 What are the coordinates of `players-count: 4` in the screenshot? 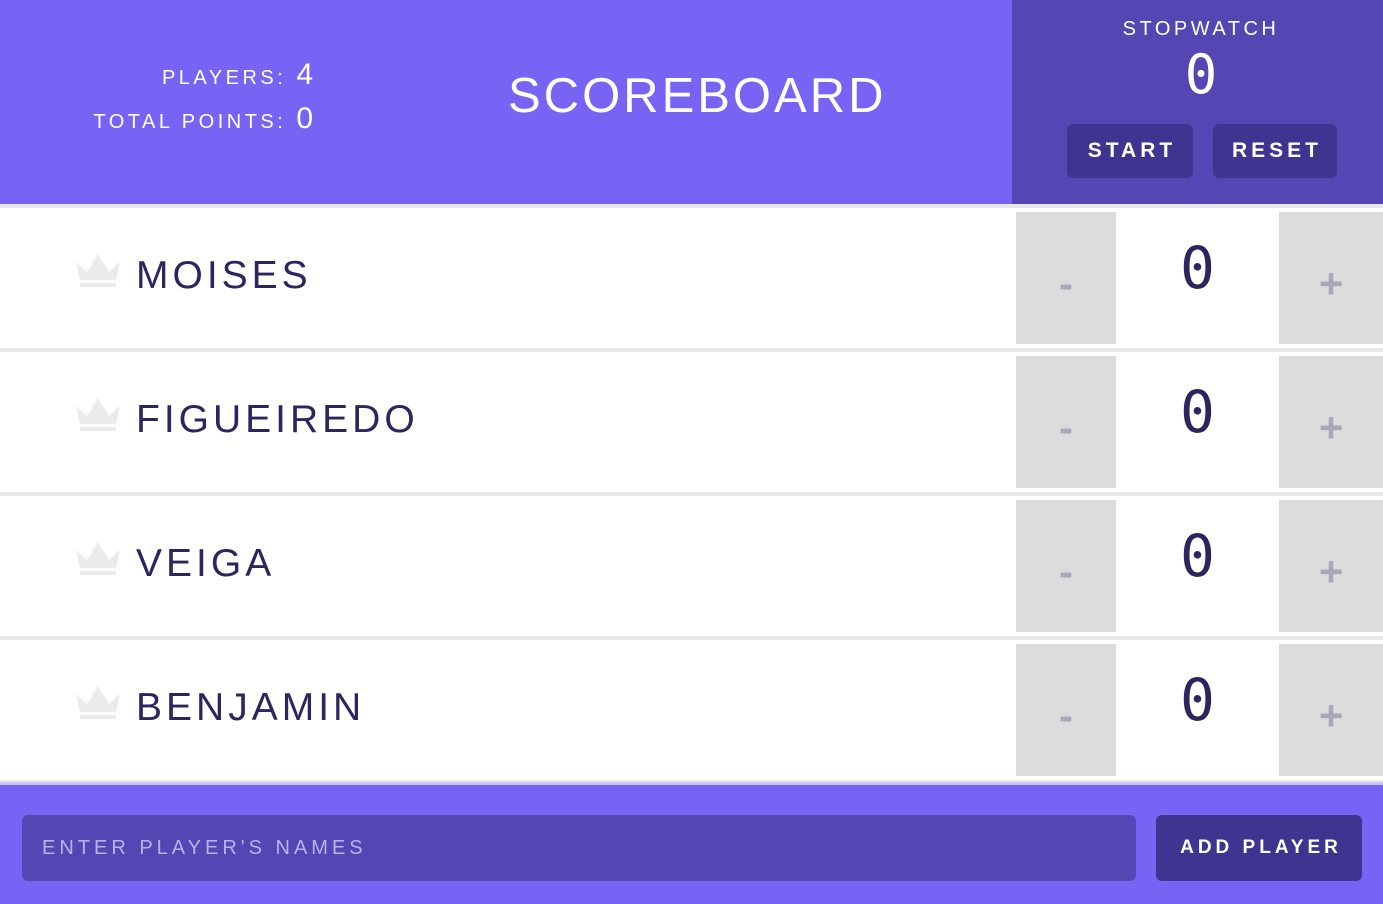 It's located at (305, 74).